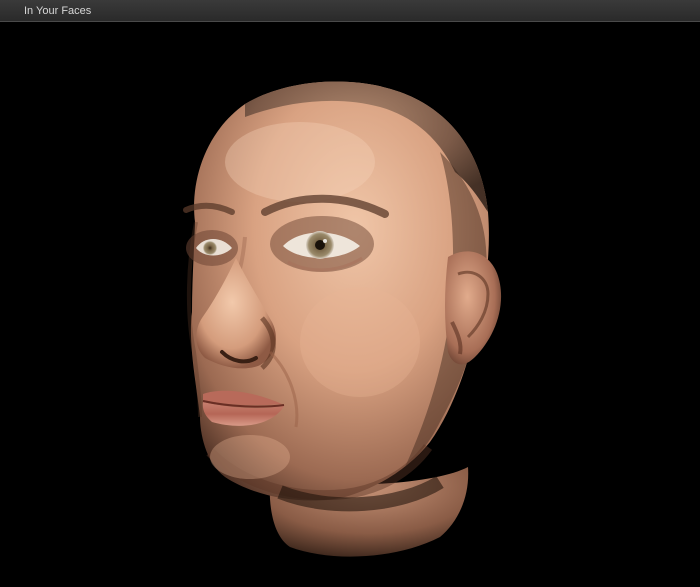  Describe the element at coordinates (250, 457) in the screenshot. I see `chin-highlight` at that location.